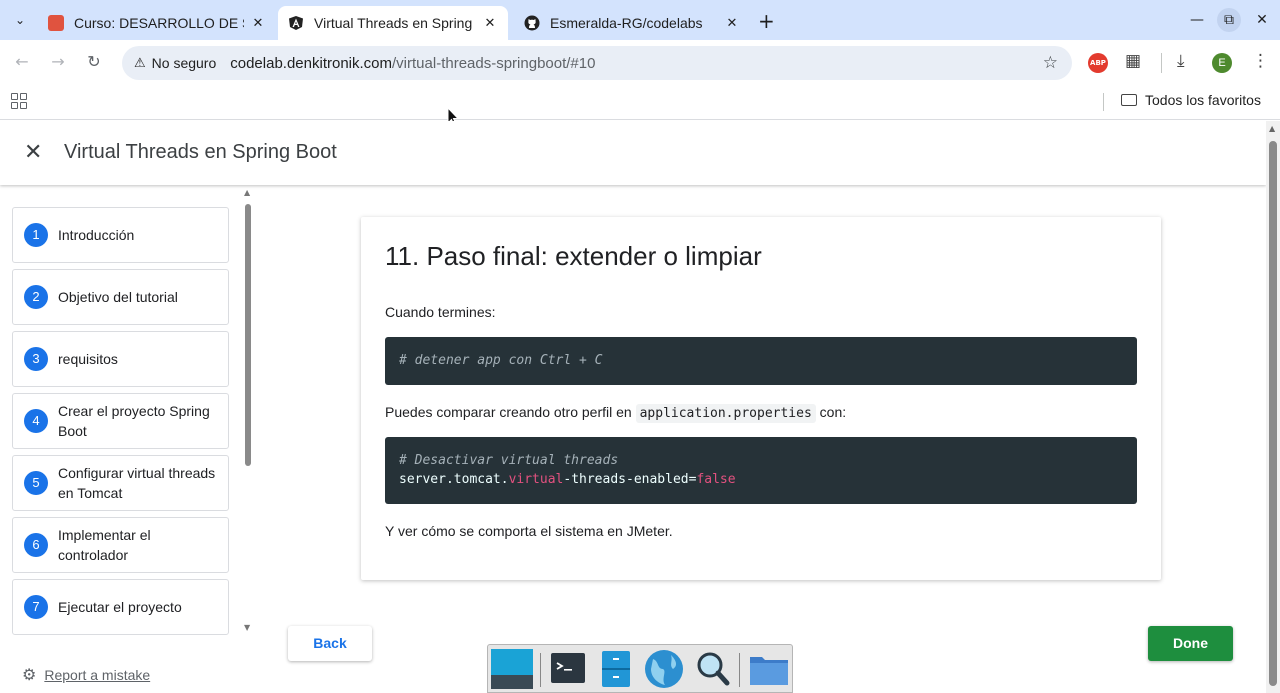 The height and width of the screenshot is (693, 1280). What do you see at coordinates (512, 669) in the screenshot?
I see `show-desktop-icon` at bounding box center [512, 669].